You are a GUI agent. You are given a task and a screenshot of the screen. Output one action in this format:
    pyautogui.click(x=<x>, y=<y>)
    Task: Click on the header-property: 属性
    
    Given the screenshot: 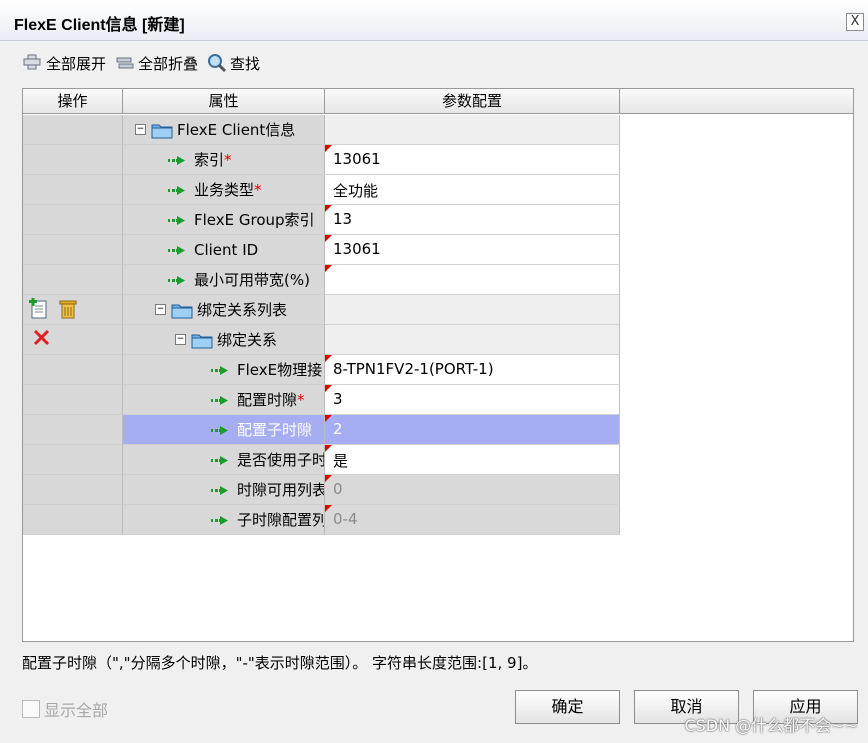 What is the action you would take?
    pyautogui.click(x=224, y=101)
    